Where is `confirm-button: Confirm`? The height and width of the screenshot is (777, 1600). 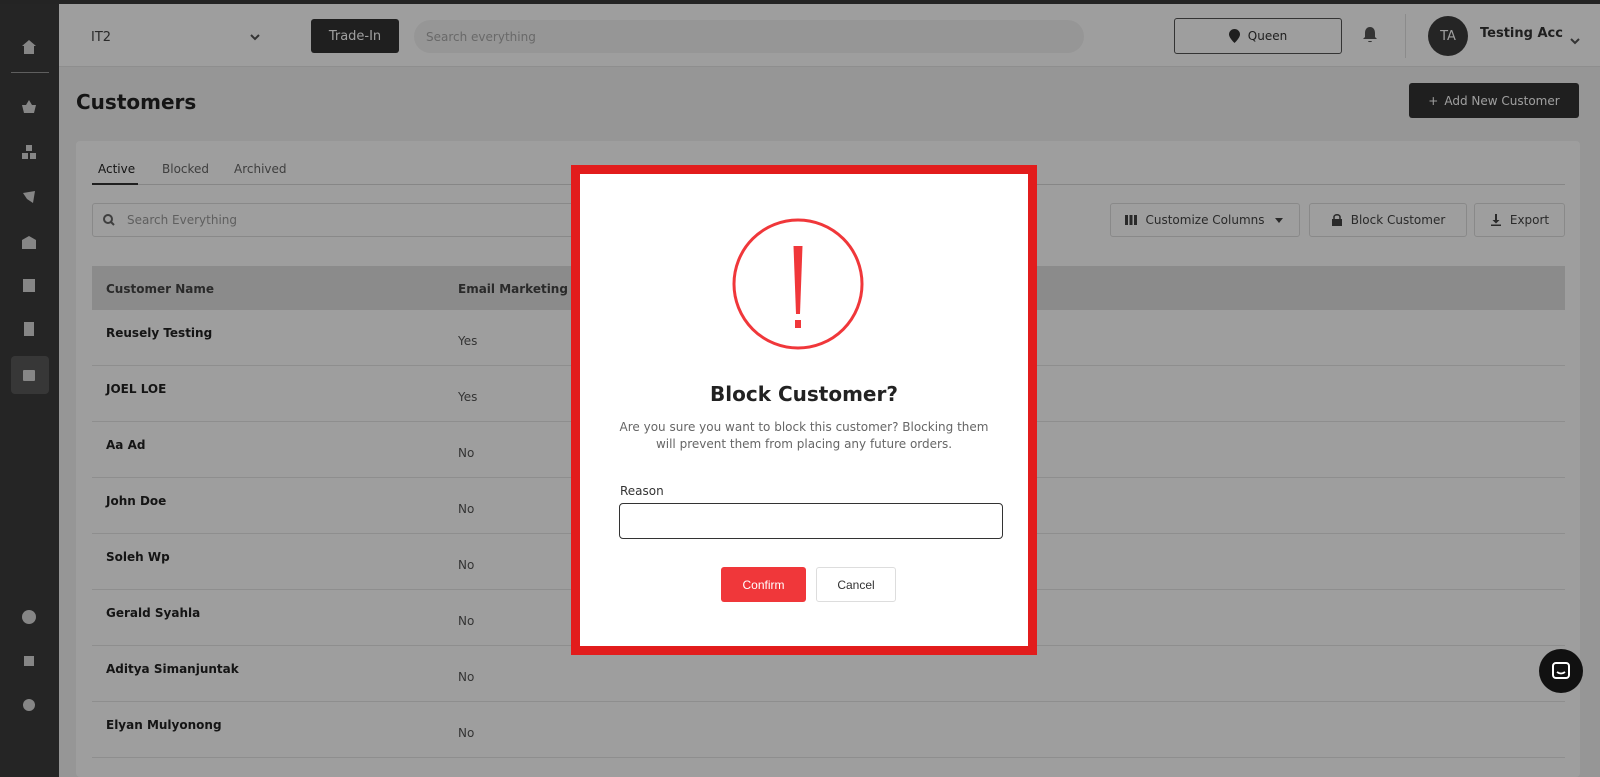
confirm-button: Confirm is located at coordinates (763, 584).